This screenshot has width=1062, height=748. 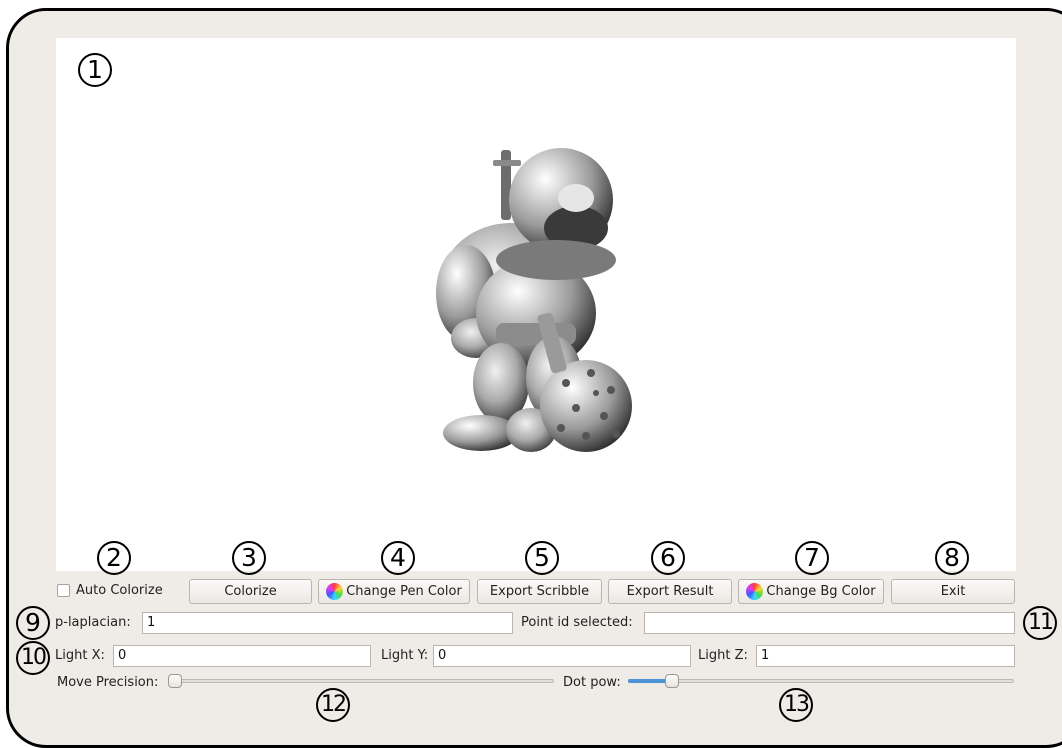 What do you see at coordinates (577, 622) in the screenshot?
I see `point-id-selected-label: Point id selected:` at bounding box center [577, 622].